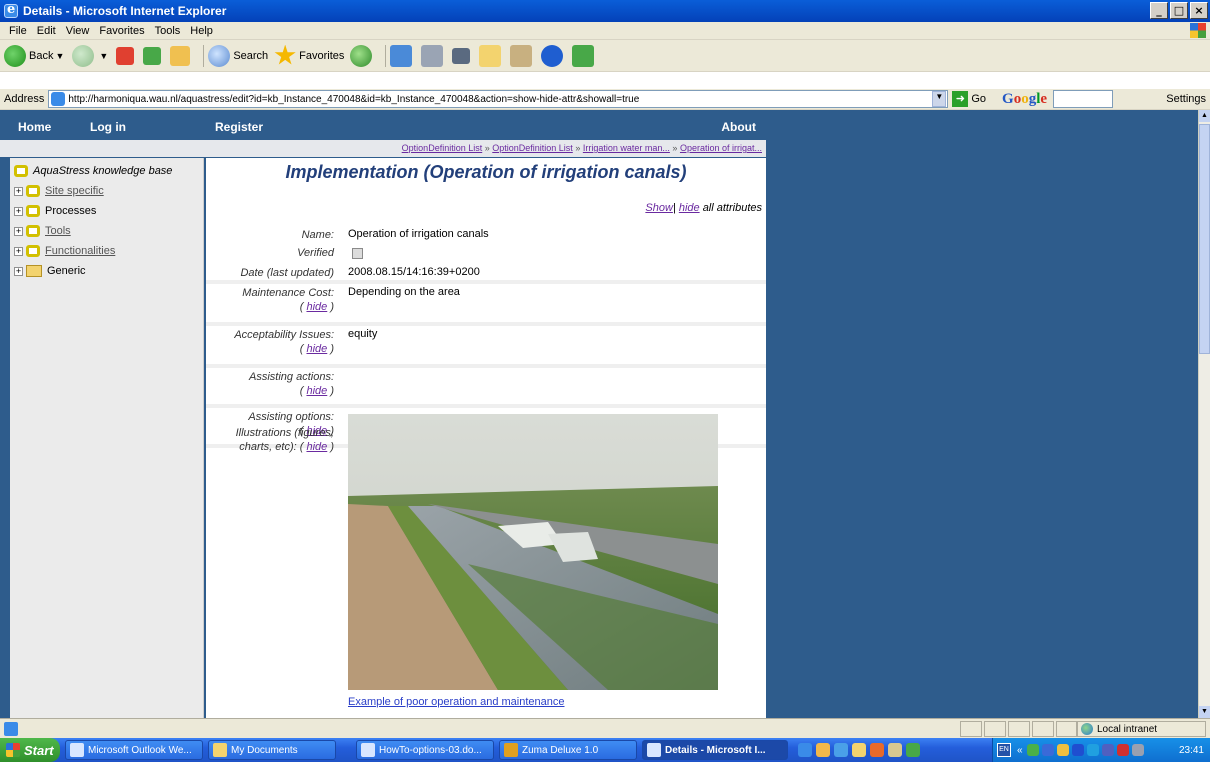 The height and width of the screenshot is (762, 1210). What do you see at coordinates (238, 55) in the screenshot?
I see `search-button: Search` at bounding box center [238, 55].